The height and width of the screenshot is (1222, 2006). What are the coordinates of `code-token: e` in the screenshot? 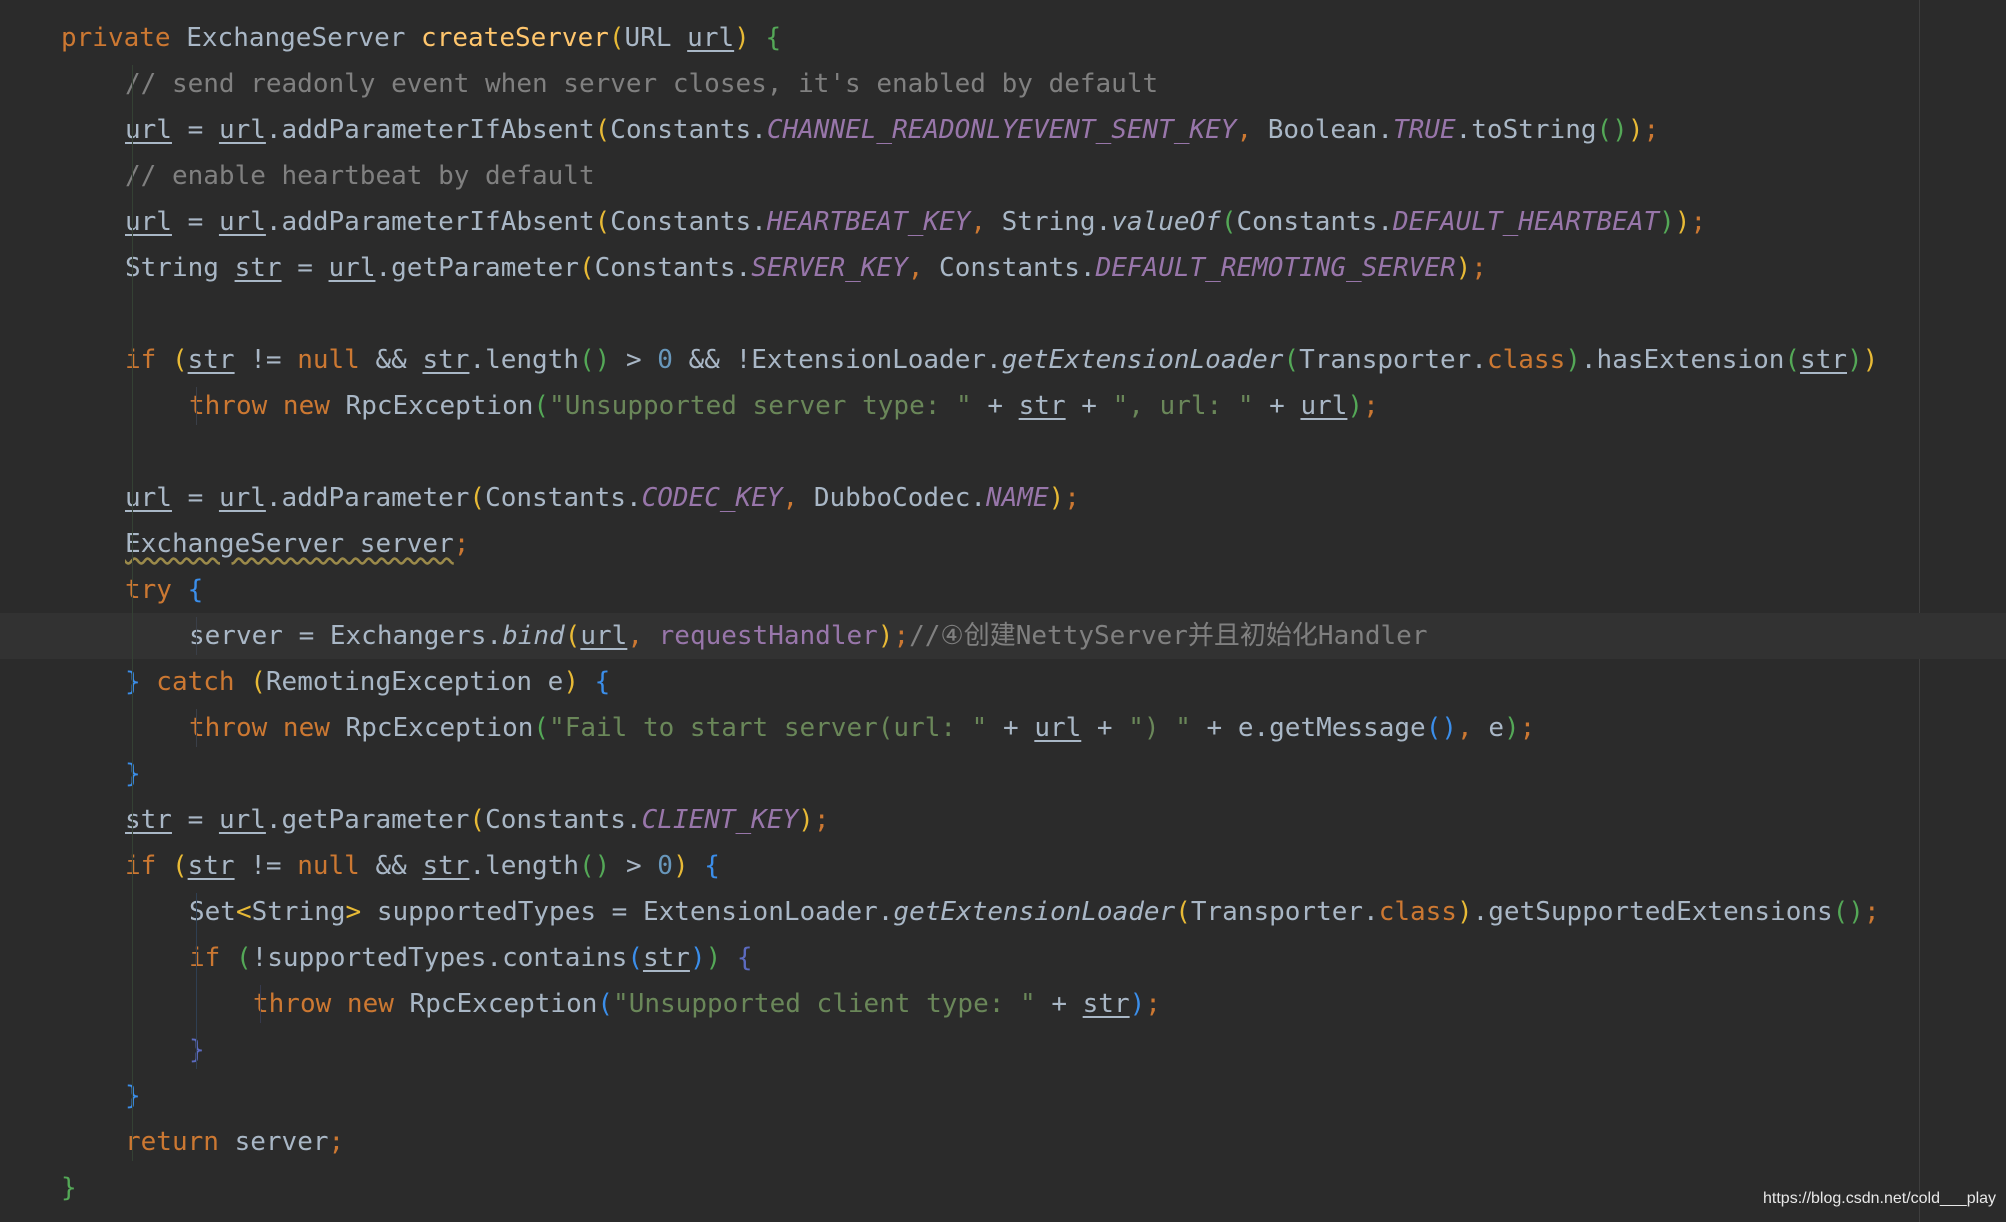 It's located at (1496, 728).